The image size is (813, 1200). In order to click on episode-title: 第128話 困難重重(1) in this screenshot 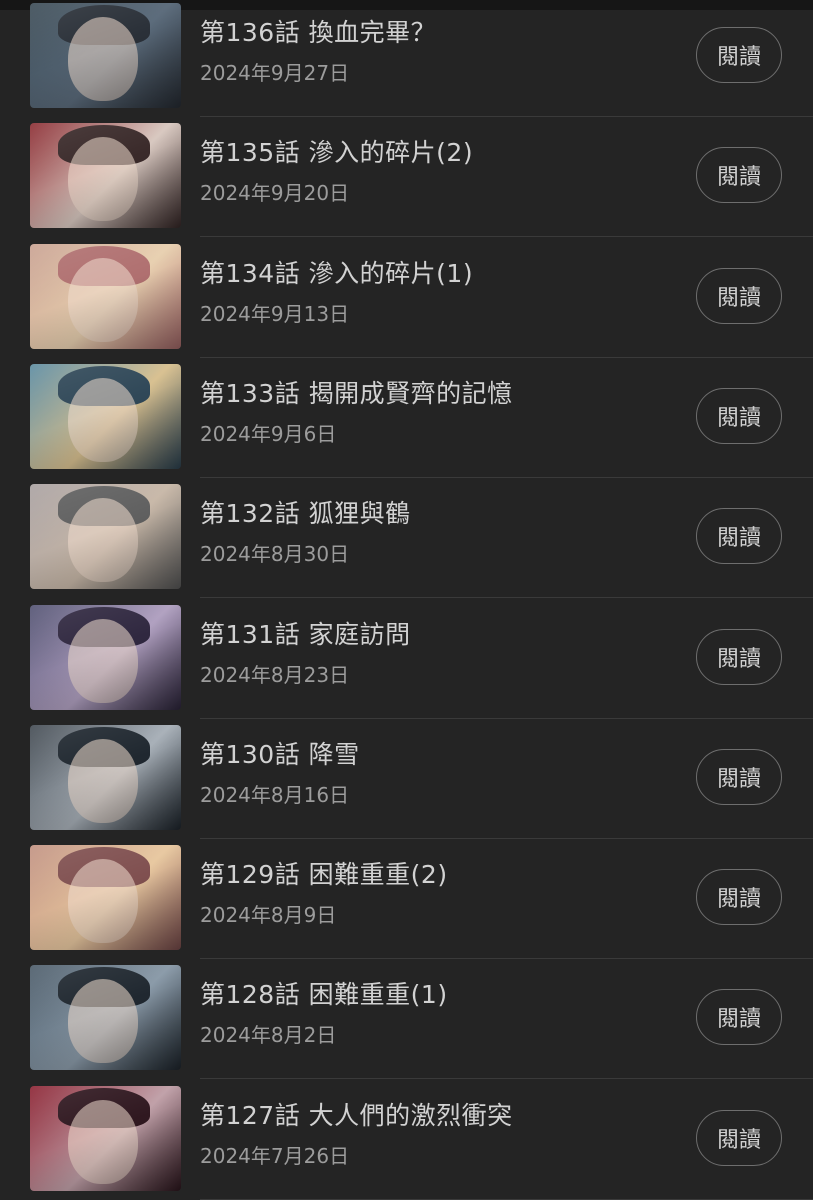, I will do `click(324, 993)`.